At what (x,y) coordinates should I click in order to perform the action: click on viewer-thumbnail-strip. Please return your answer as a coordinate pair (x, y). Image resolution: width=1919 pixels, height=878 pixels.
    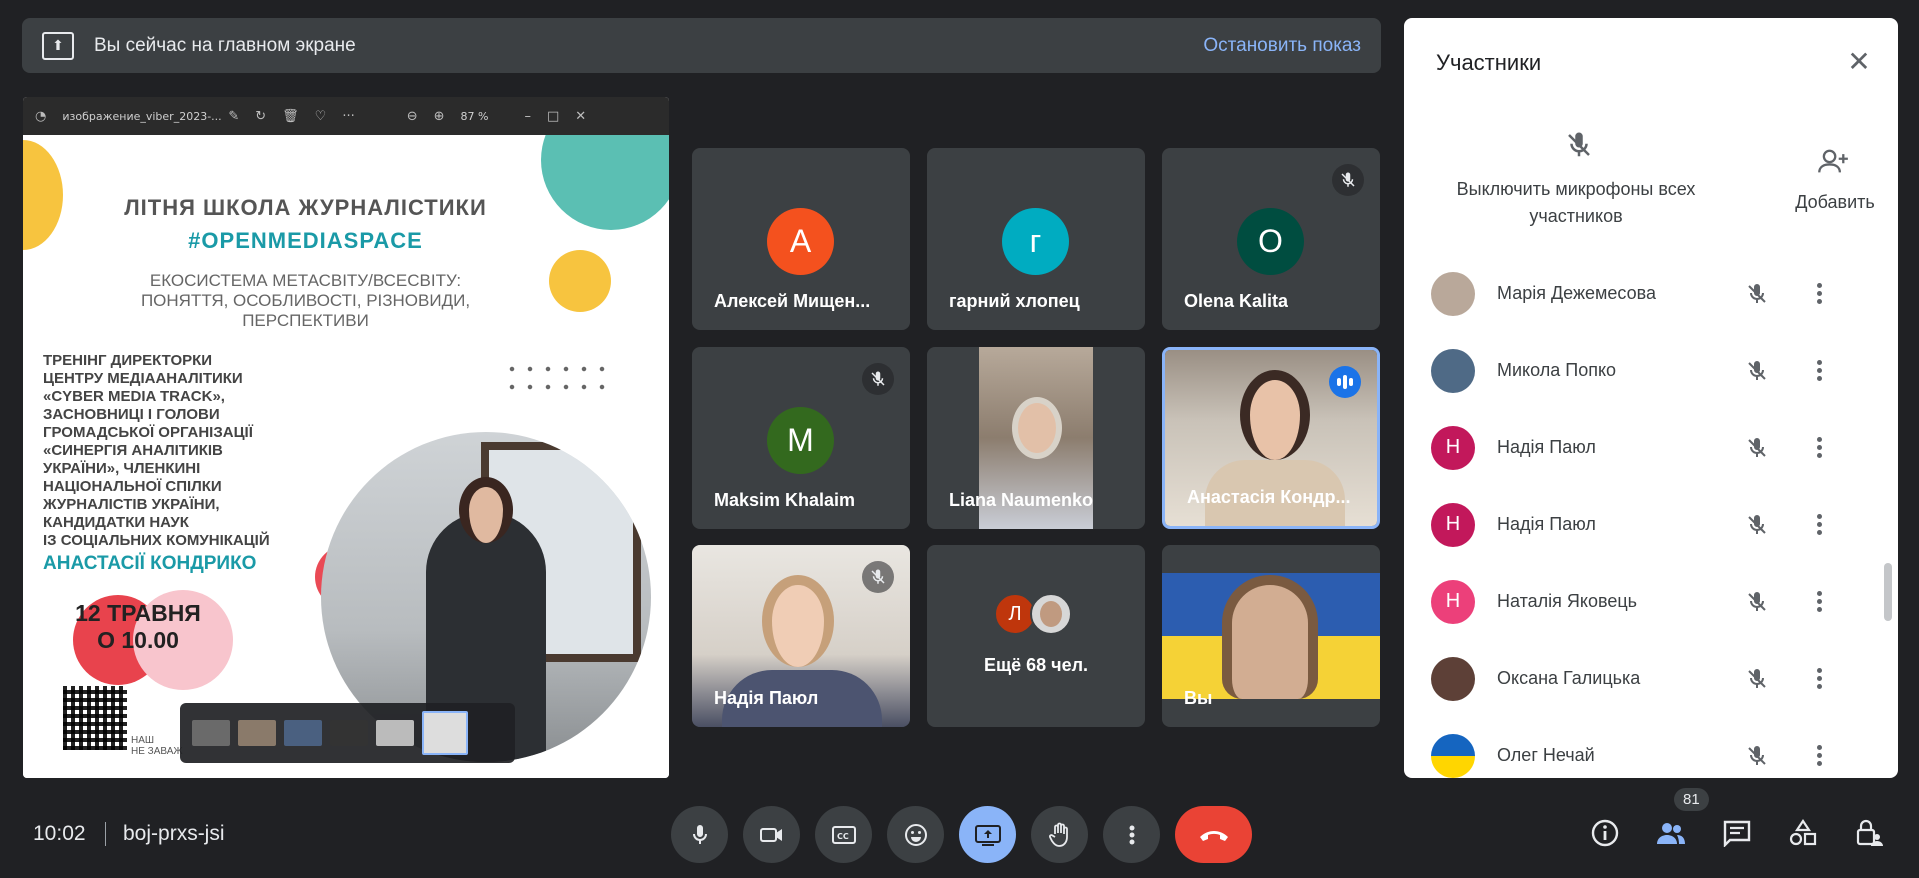
    Looking at the image, I should click on (347, 733).